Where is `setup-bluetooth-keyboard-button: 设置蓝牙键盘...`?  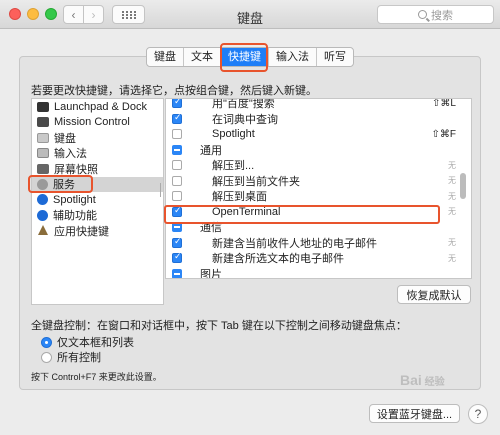 setup-bluetooth-keyboard-button: 设置蓝牙键盘... is located at coordinates (414, 413).